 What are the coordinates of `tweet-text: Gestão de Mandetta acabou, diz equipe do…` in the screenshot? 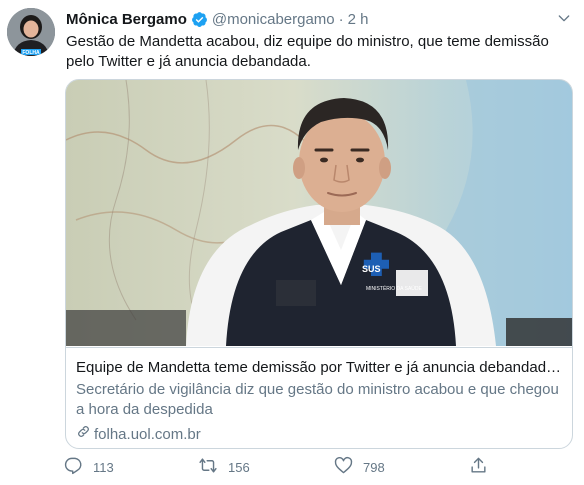 It's located at (307, 51).